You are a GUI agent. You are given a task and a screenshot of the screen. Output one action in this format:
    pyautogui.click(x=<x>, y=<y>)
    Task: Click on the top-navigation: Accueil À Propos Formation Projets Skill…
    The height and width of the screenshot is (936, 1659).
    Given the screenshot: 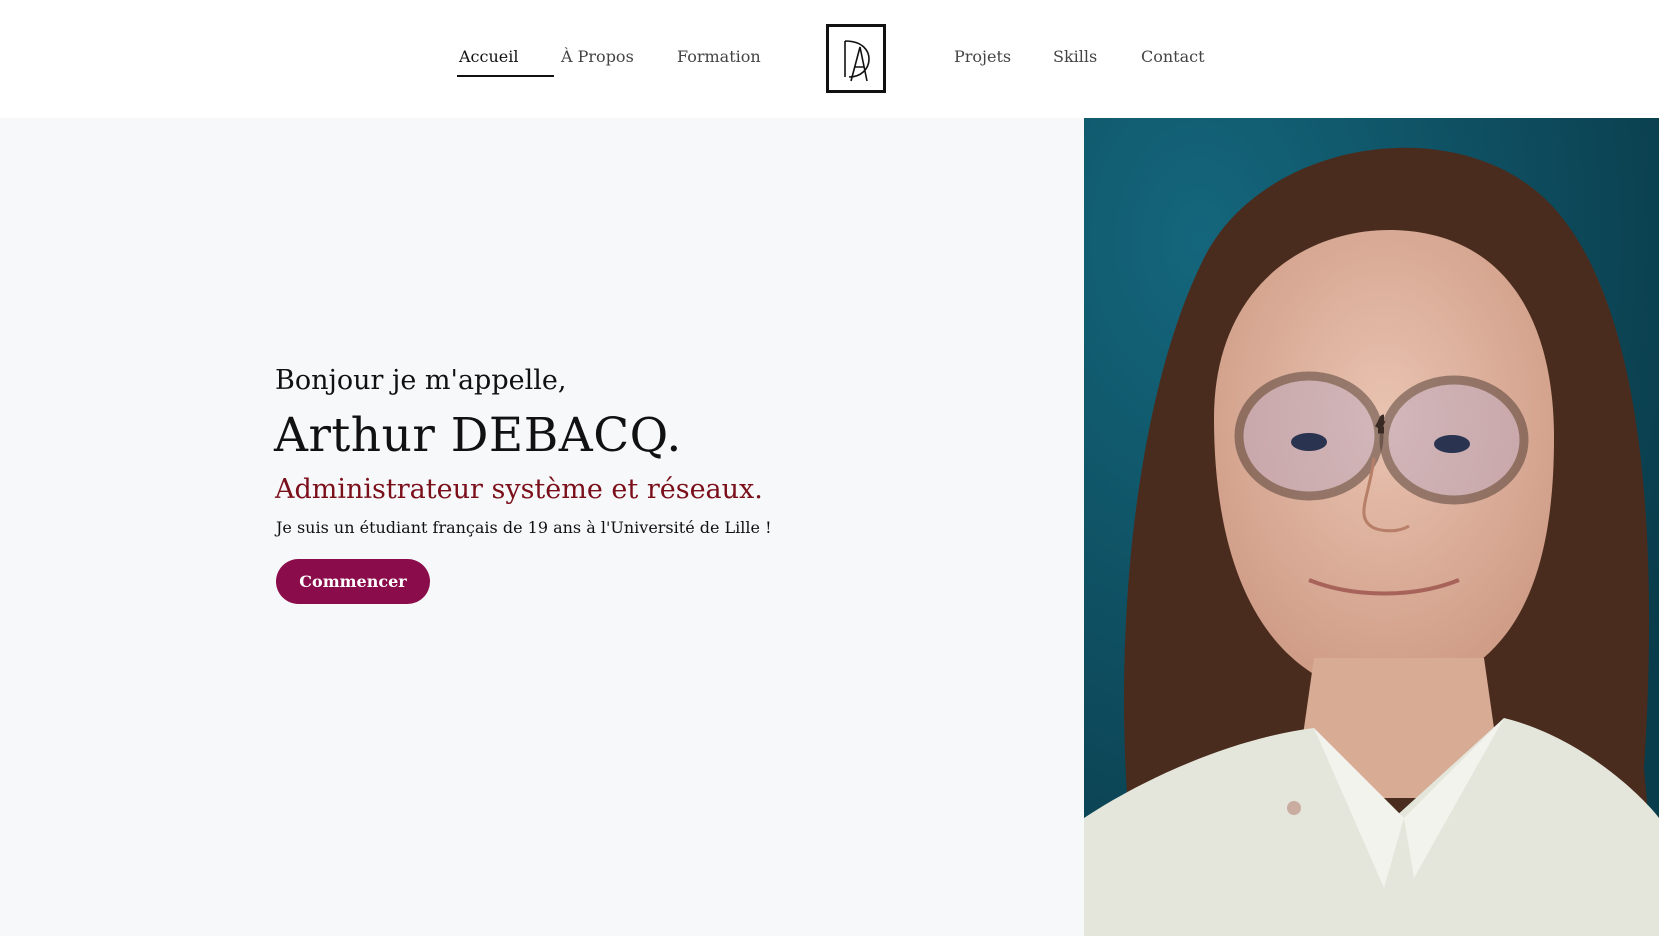 What is the action you would take?
    pyautogui.click(x=829, y=59)
    